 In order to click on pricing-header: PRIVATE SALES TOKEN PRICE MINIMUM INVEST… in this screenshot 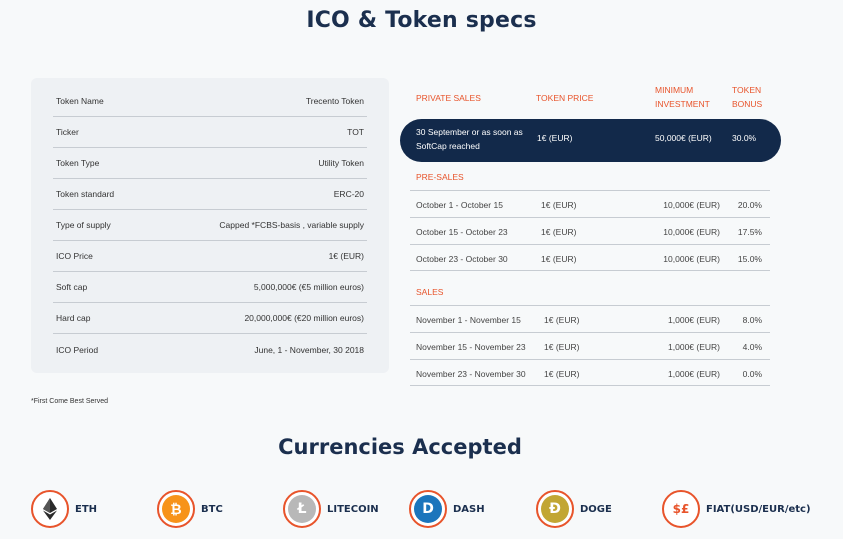, I will do `click(596, 99)`.